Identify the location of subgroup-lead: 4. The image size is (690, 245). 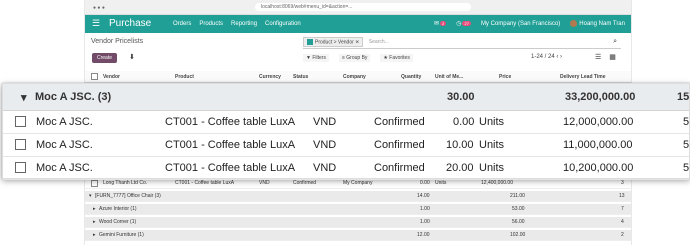
(622, 222).